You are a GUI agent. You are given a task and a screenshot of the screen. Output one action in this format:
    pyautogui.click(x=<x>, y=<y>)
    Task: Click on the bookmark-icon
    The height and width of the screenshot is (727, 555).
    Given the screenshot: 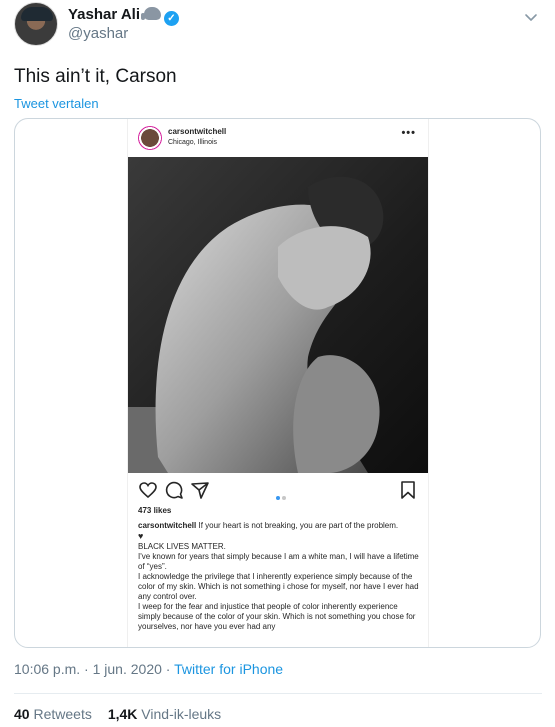 What is the action you would take?
    pyautogui.click(x=408, y=490)
    